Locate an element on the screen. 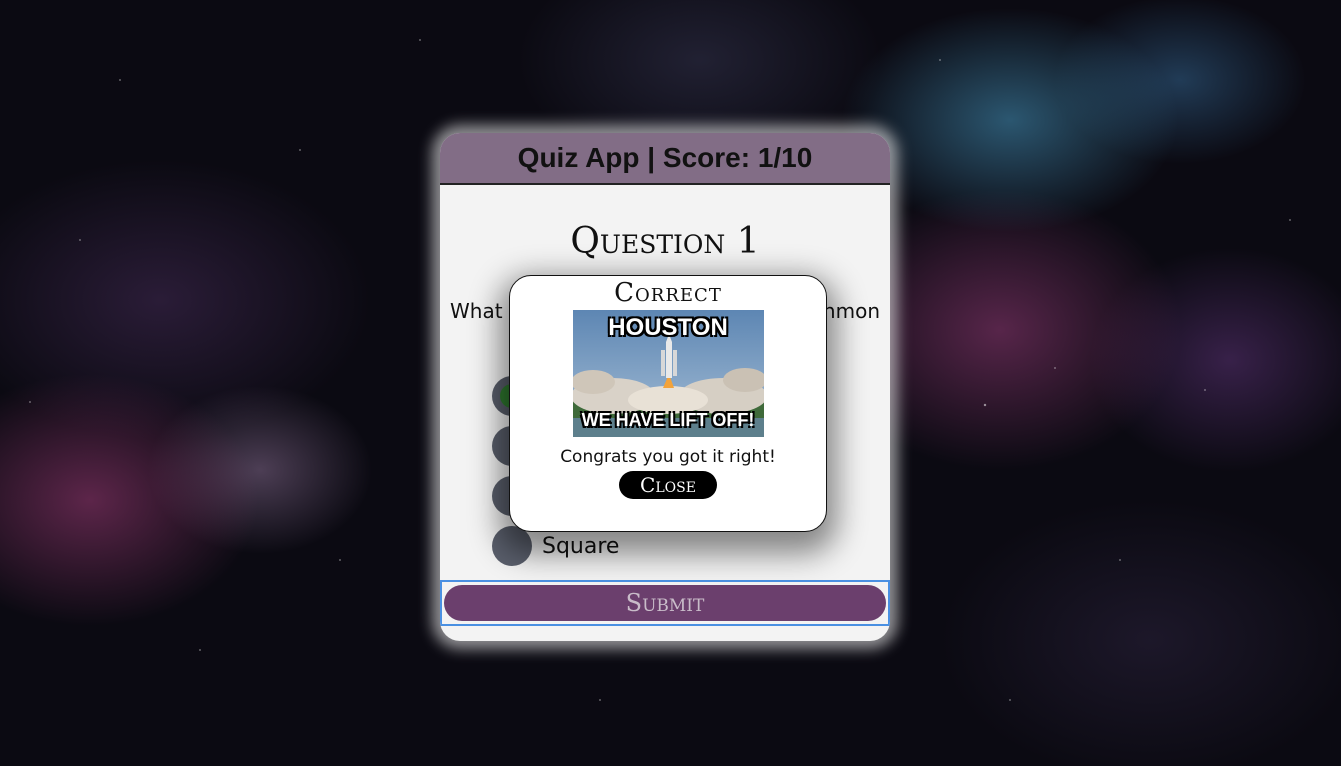  quiz-header: Quiz App | Score: 1/10 is located at coordinates (665, 159).